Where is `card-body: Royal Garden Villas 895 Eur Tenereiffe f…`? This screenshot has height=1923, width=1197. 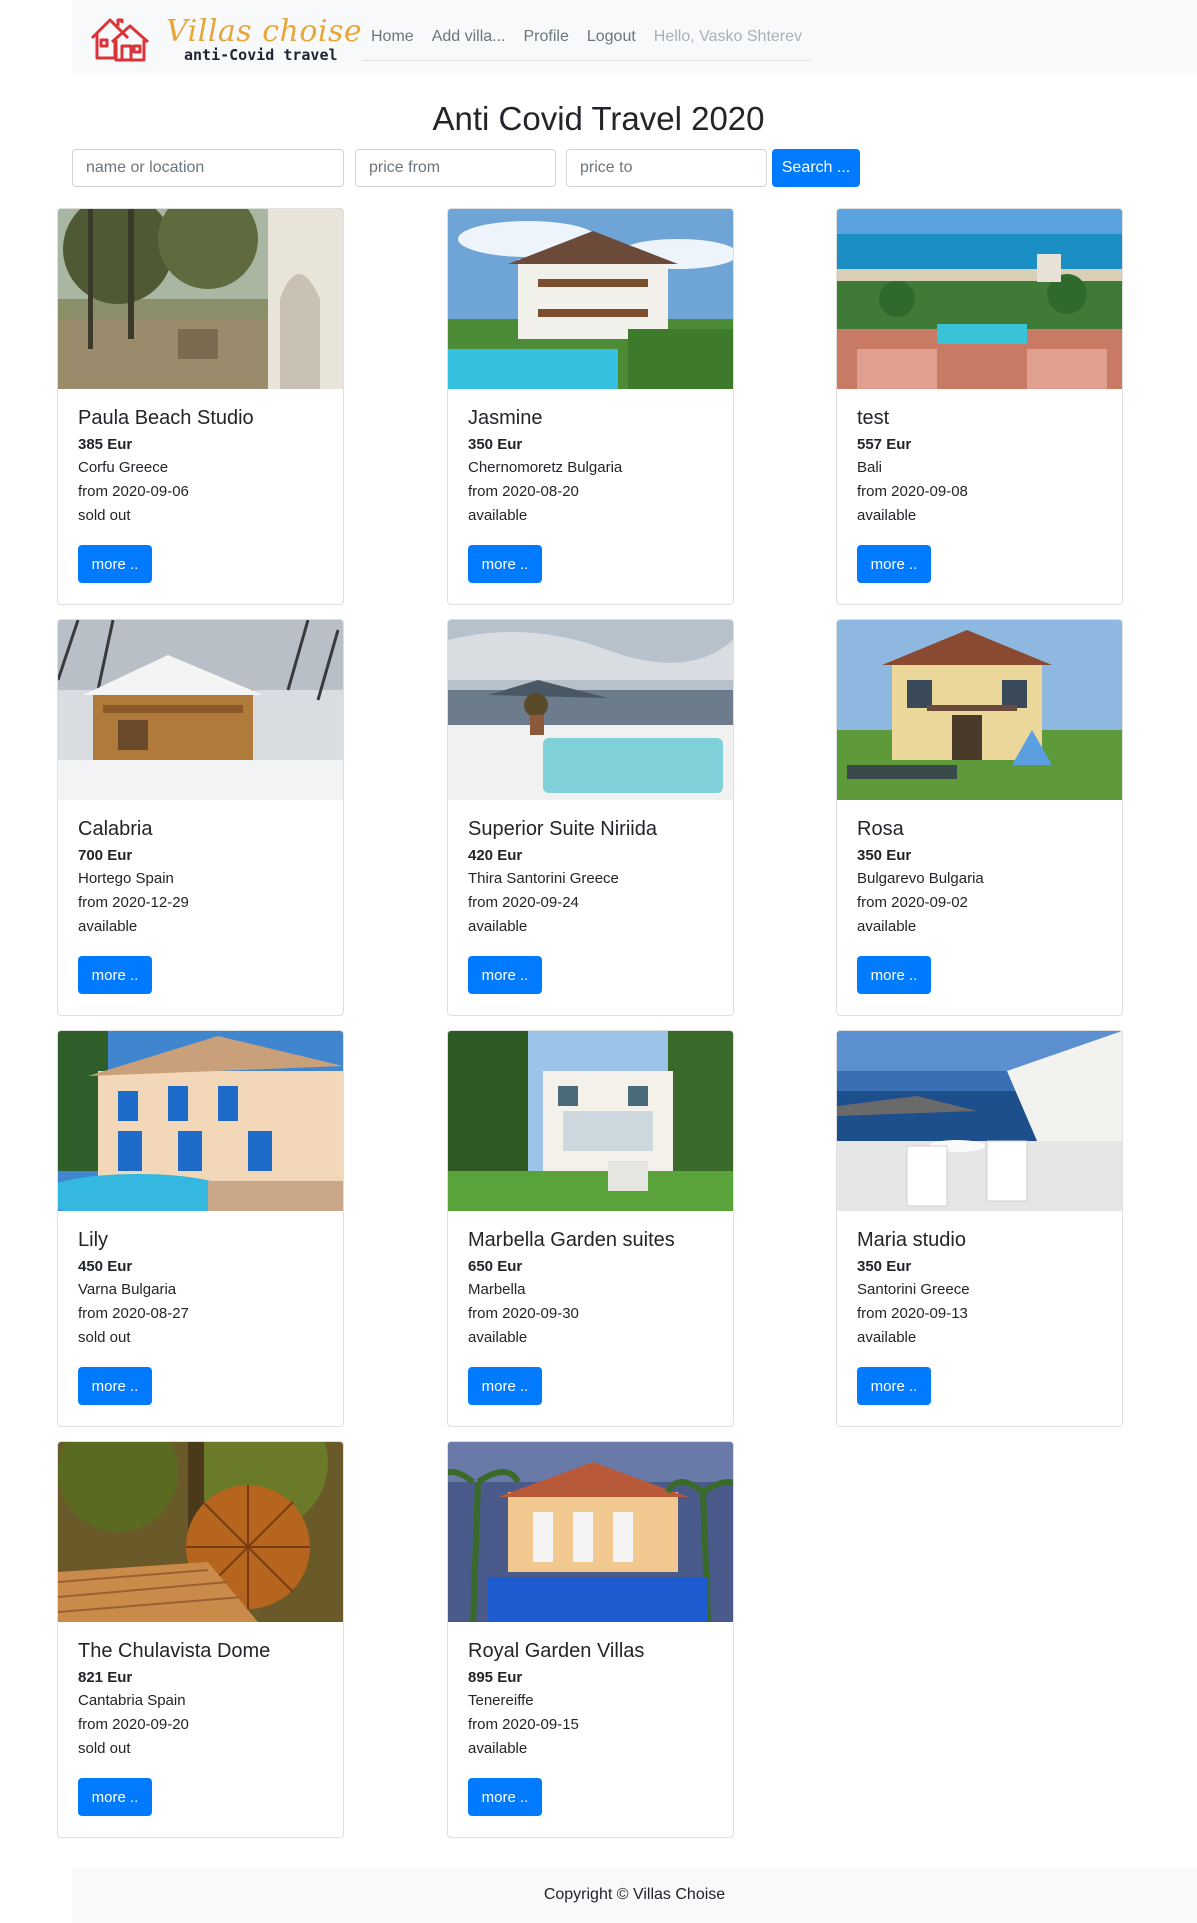
card-body: Royal Garden Villas 895 Eur Tenereiffe f… is located at coordinates (594, 1700).